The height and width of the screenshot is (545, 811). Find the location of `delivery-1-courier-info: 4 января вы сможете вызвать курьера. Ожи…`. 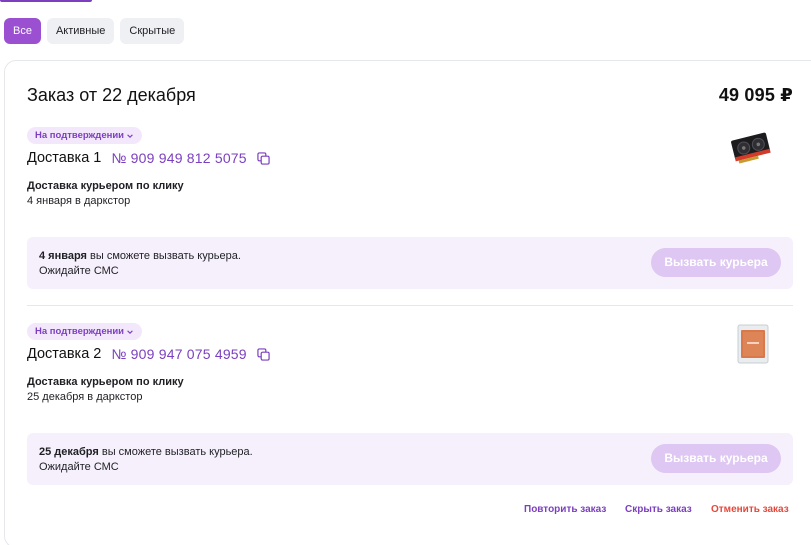

delivery-1-courier-info: 4 января вы сможете вызвать курьера. Ожи… is located at coordinates (140, 264).